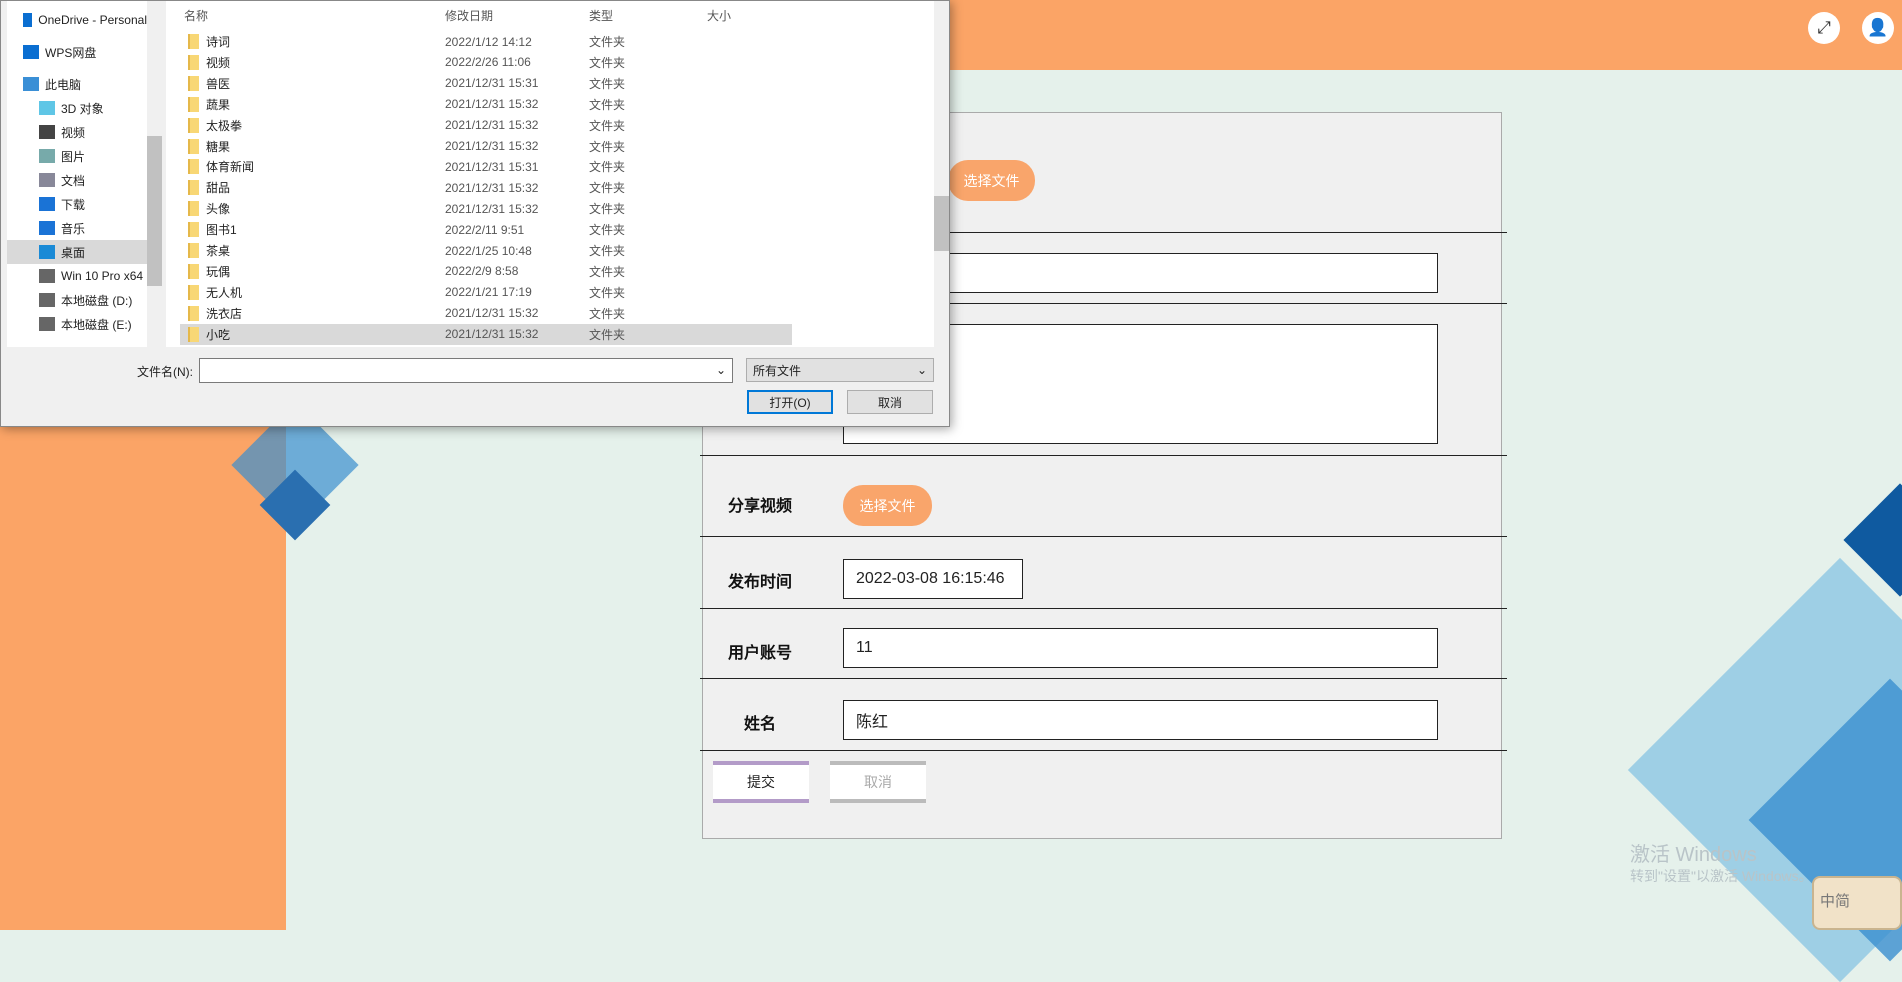 This screenshot has height=982, width=1902. I want to click on file-row: 小吃 2021/12/31 15:32 文件夹, so click(486, 334).